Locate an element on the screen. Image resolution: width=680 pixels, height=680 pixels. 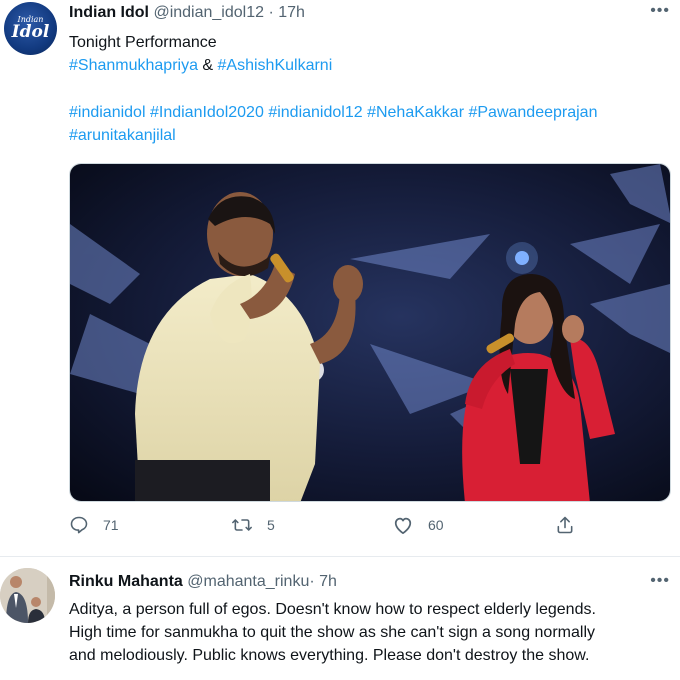
like-icon is located at coordinates (403, 526).